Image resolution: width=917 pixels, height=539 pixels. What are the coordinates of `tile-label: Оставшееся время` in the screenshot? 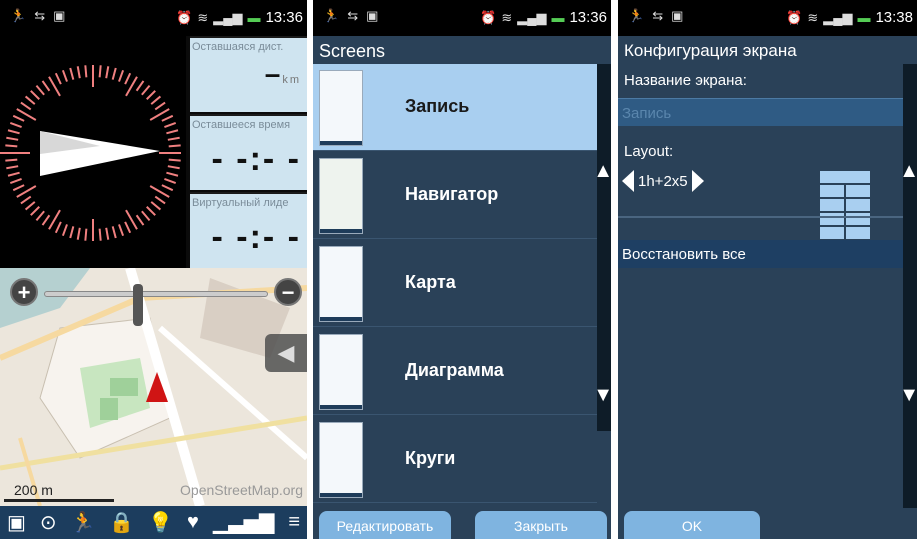 It's located at (241, 125).